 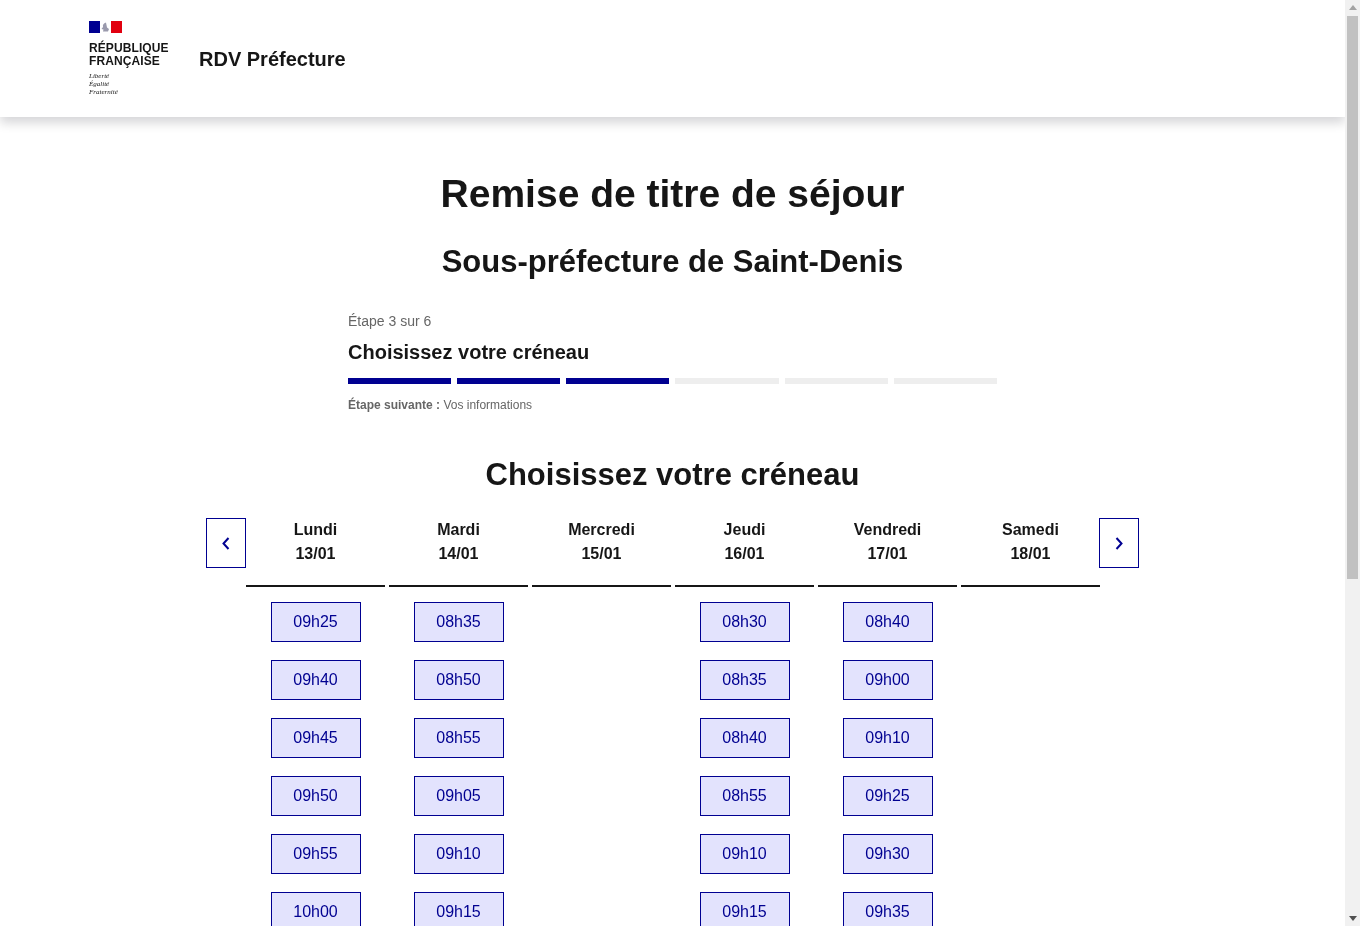 I want to click on day-name: Jeudi, so click(x=744, y=530).